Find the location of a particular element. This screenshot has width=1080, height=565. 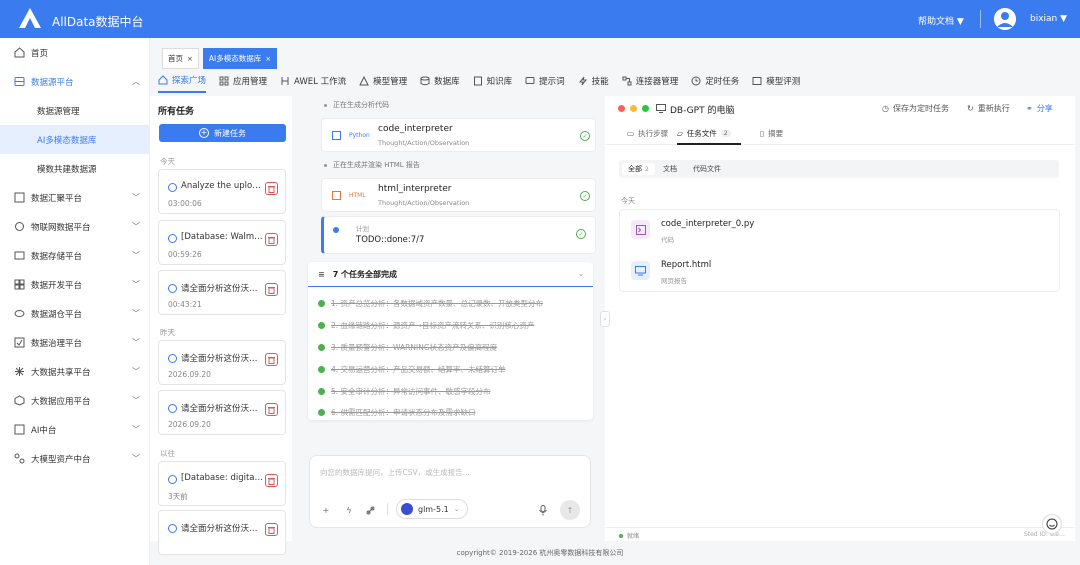

sidebar-item-ai: AI中台 ﹀ is located at coordinates (75, 429).